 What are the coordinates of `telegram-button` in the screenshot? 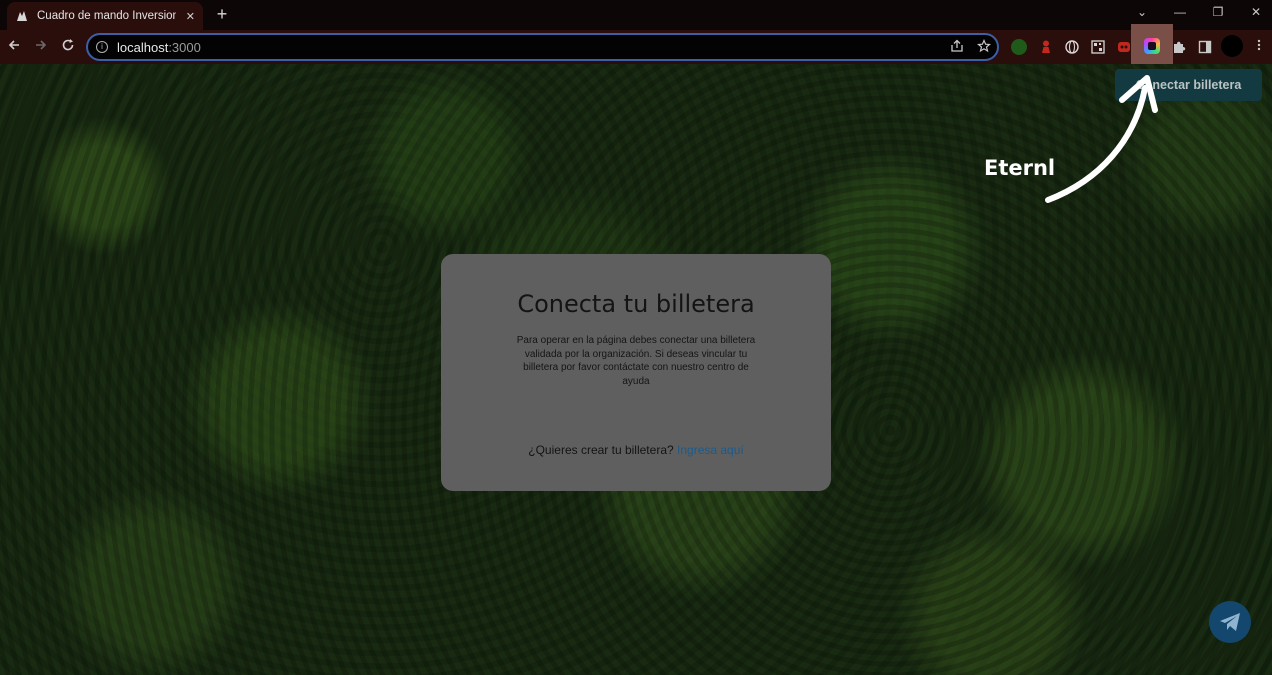 It's located at (1230, 622).